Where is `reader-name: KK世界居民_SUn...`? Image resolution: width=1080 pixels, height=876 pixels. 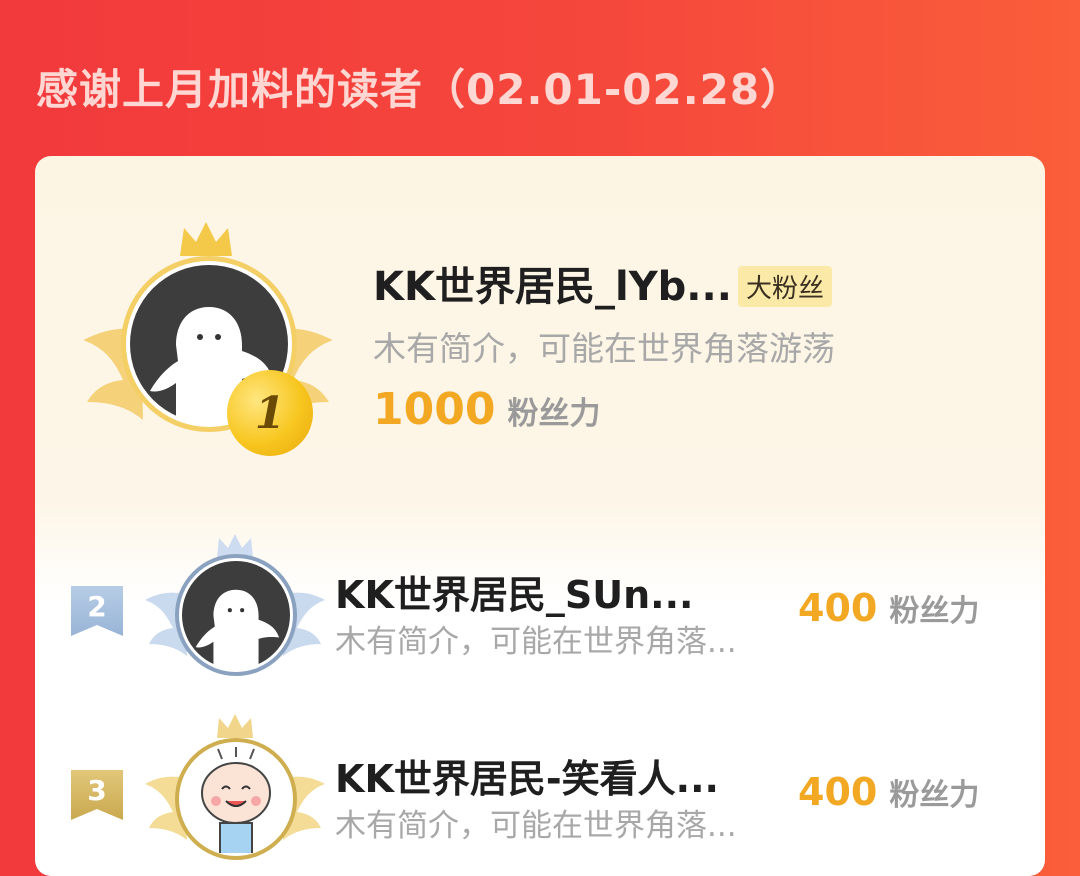 reader-name: KK世界居民_SUn... is located at coordinates (514, 591).